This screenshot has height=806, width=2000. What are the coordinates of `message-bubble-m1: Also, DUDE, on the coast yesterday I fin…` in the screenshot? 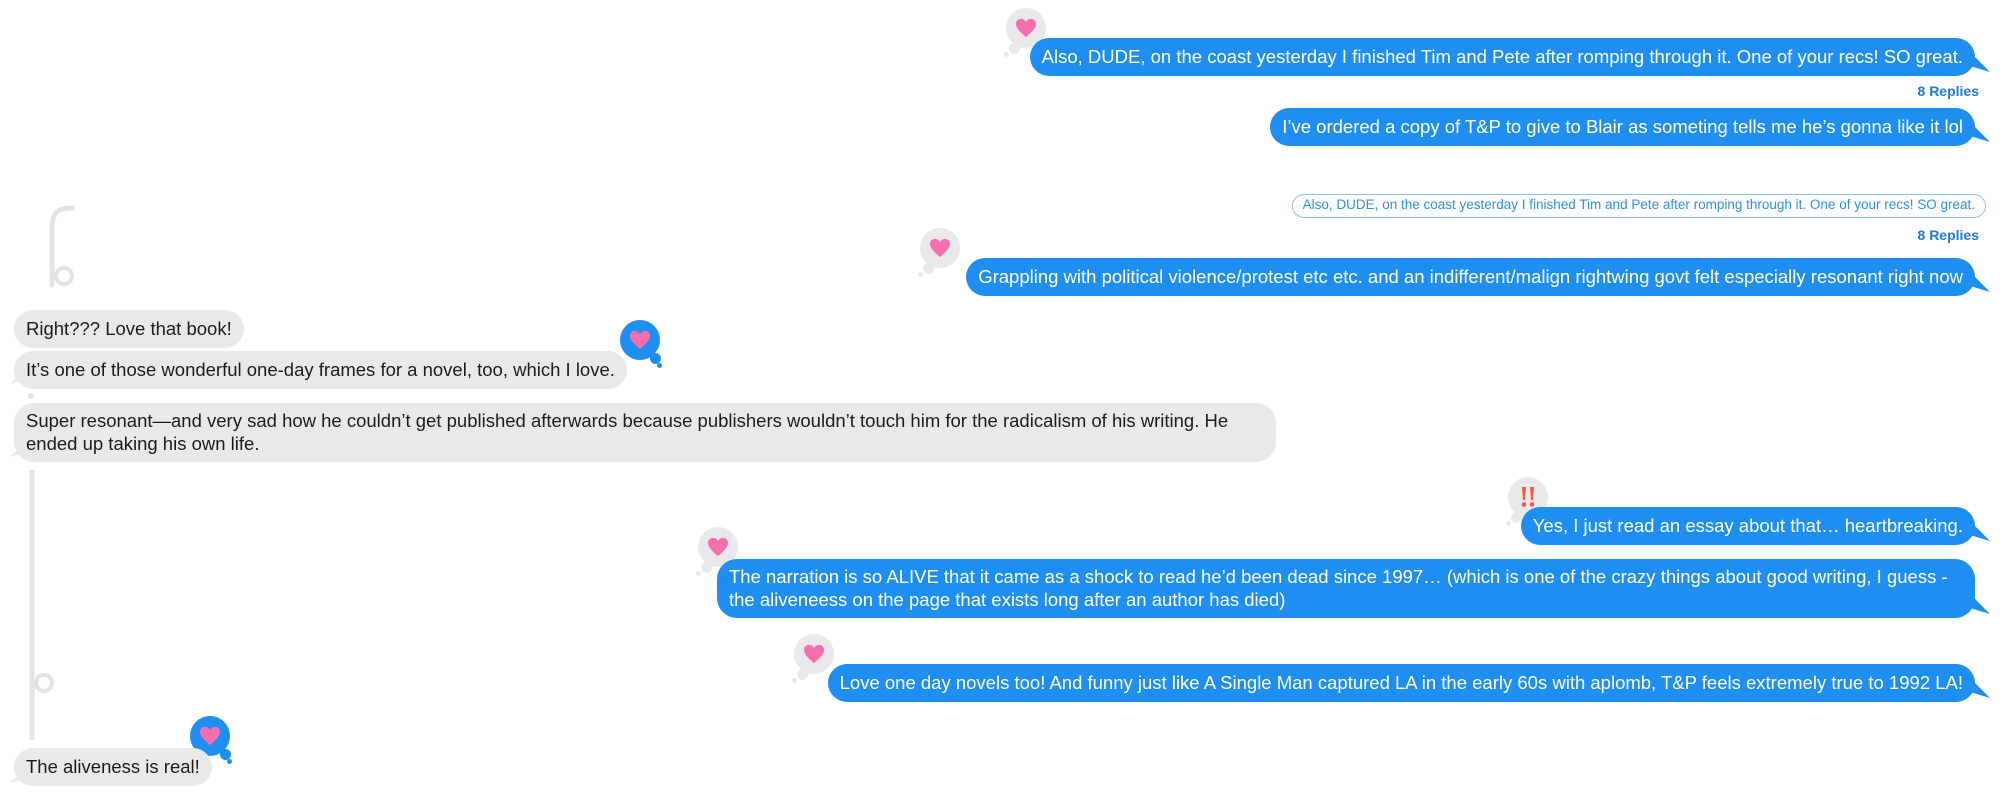 It's located at (1502, 57).